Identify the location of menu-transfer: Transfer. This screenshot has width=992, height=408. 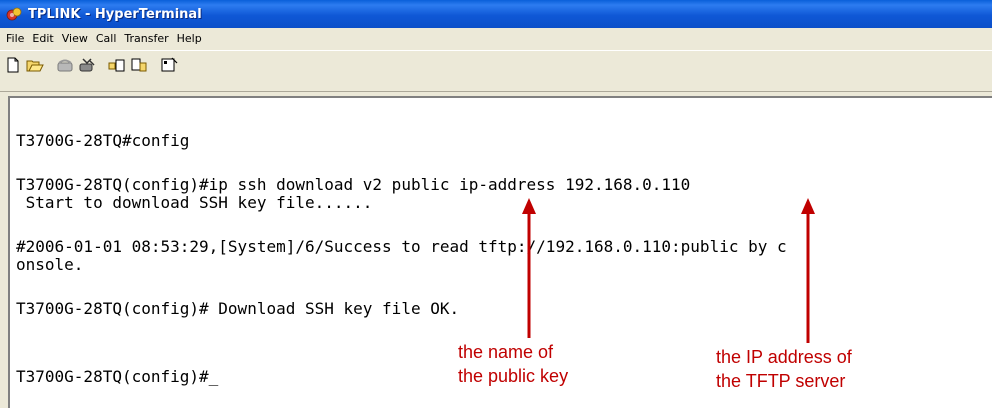
(146, 39).